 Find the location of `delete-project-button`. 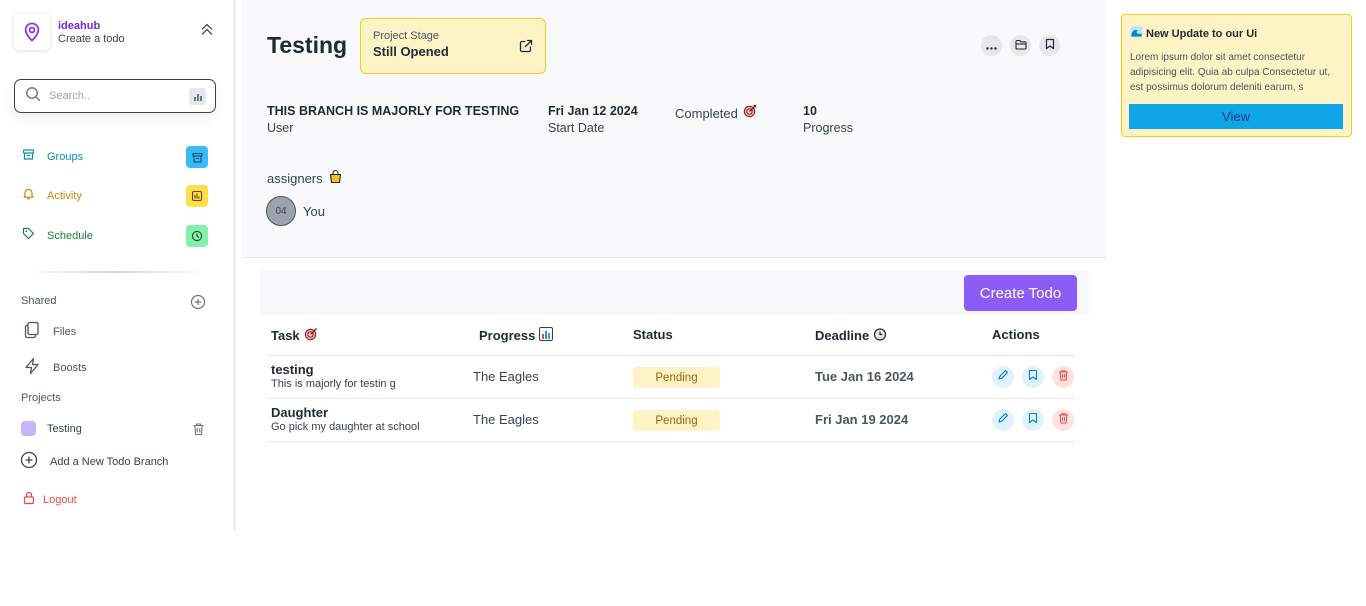

delete-project-button is located at coordinates (198, 430).